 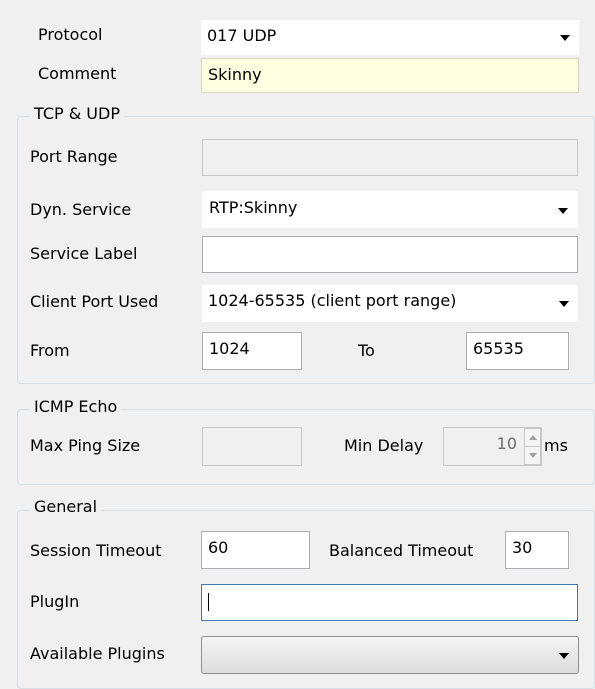 What do you see at coordinates (253, 207) in the screenshot?
I see `dyn-service-value: RTP:Skinny` at bounding box center [253, 207].